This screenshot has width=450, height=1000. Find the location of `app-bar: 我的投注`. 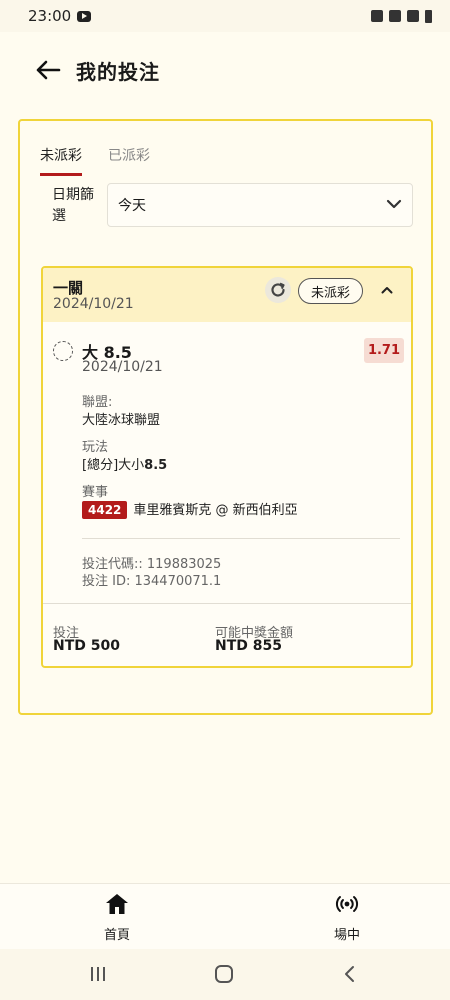

app-bar: 我的投注 is located at coordinates (225, 70).